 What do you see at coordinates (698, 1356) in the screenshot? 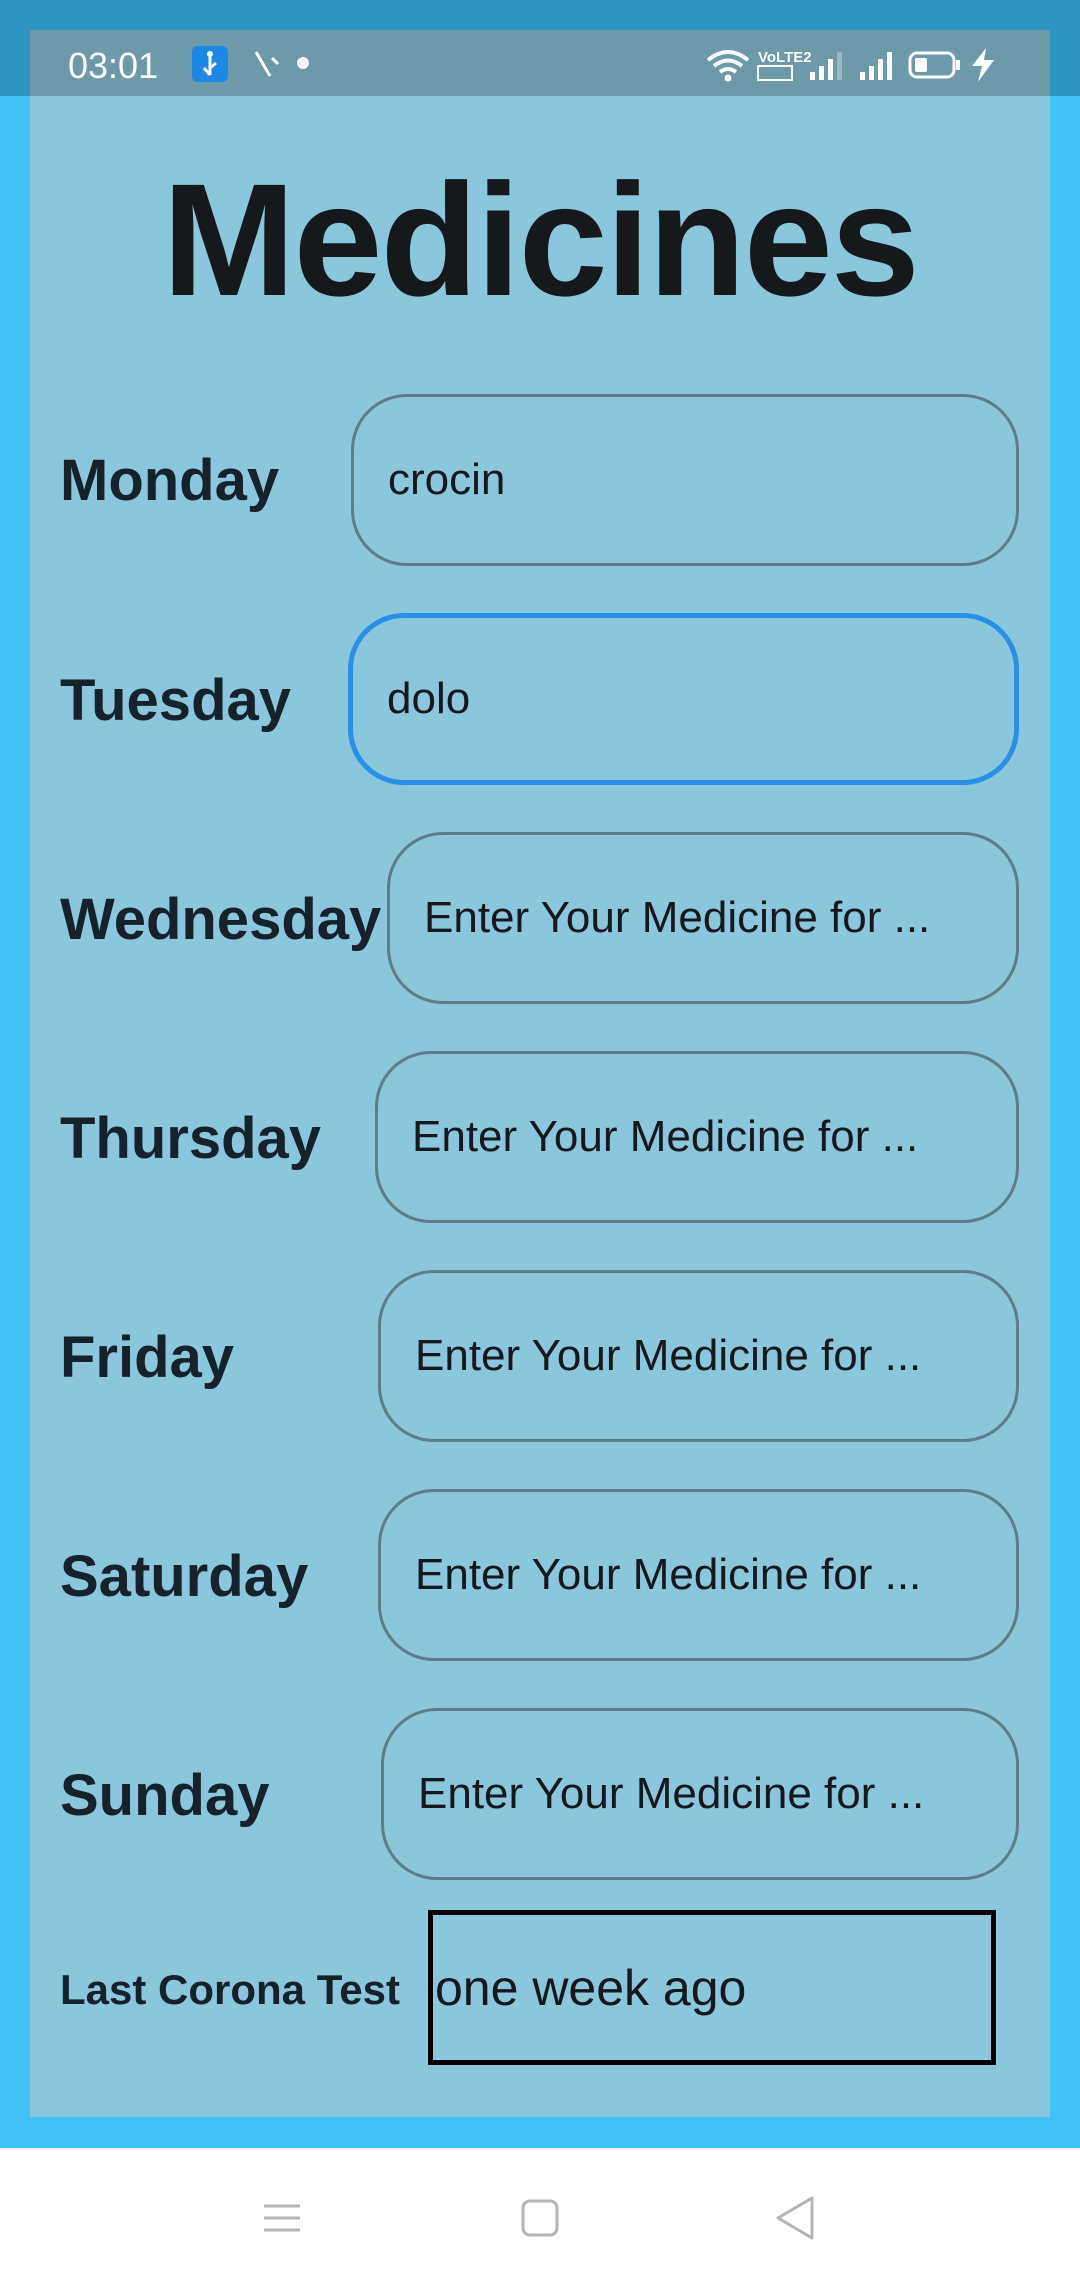
I see `medicine-input-friday` at bounding box center [698, 1356].